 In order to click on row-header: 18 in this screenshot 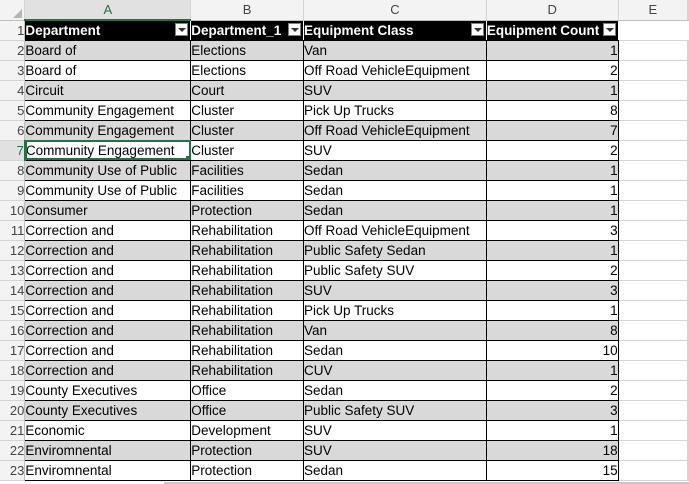, I will do `click(13, 370)`.